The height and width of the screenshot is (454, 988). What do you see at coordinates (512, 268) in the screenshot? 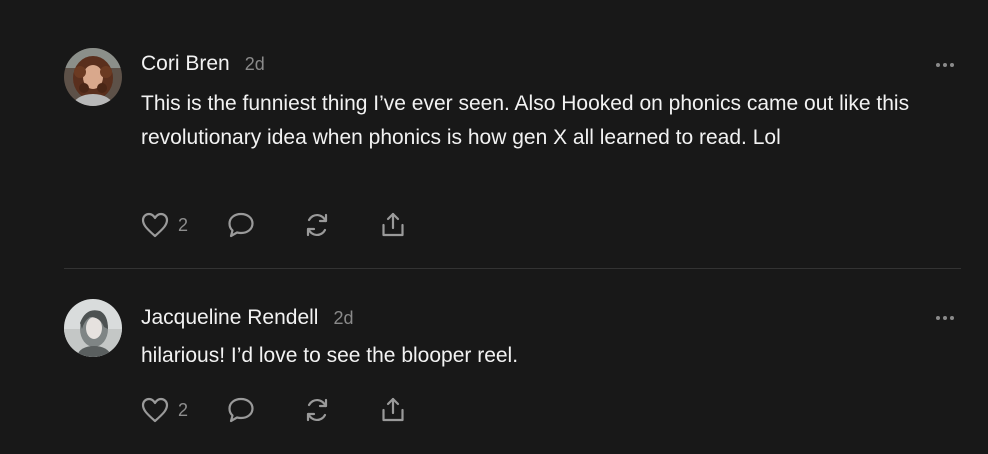
I see `comment-divider` at bounding box center [512, 268].